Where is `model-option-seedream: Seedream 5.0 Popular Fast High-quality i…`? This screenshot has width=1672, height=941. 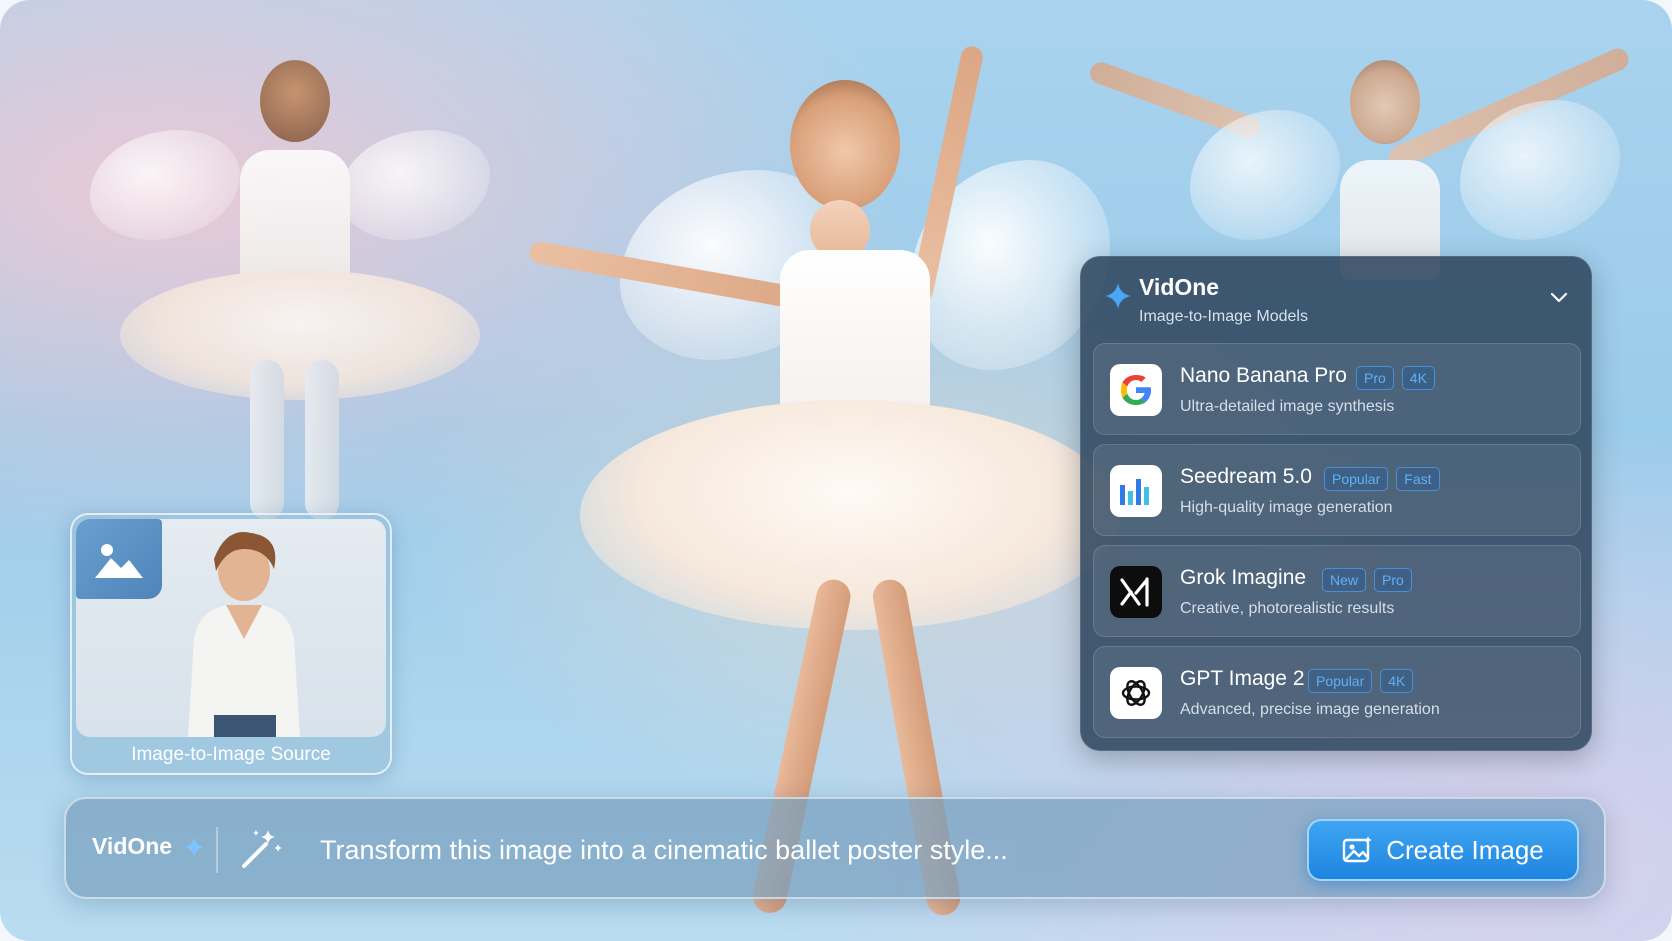 model-option-seedream: Seedream 5.0 Popular Fast High-quality i… is located at coordinates (1337, 490).